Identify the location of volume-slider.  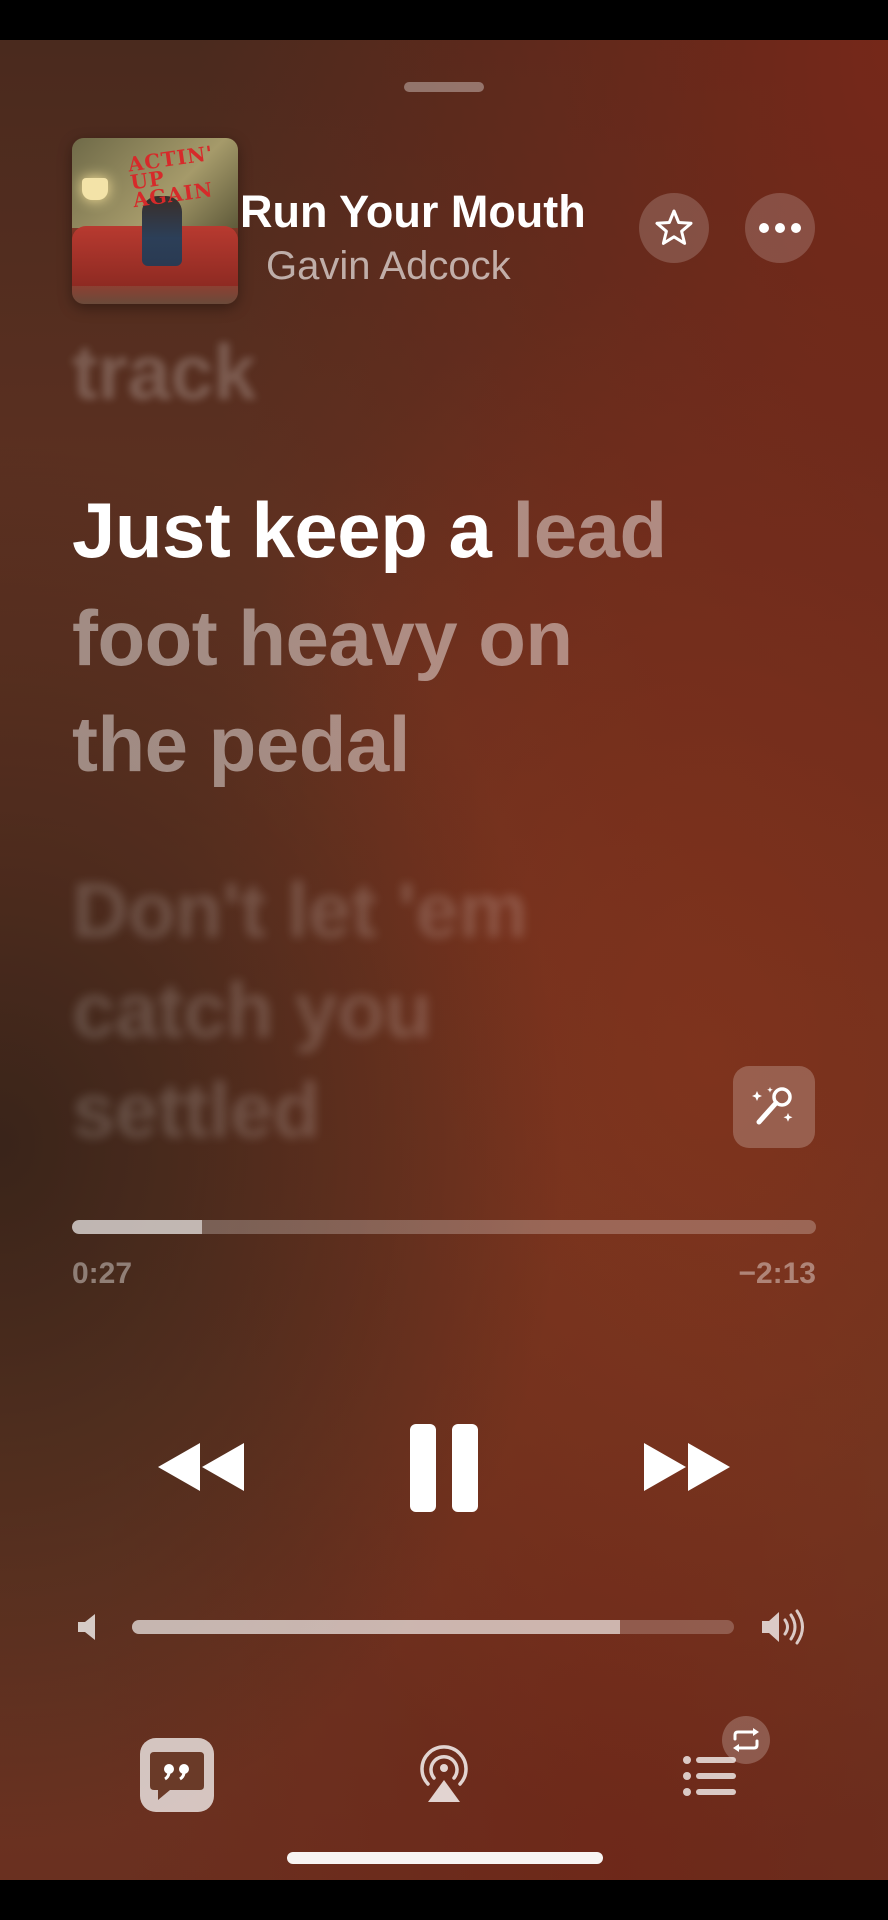
(433, 1627).